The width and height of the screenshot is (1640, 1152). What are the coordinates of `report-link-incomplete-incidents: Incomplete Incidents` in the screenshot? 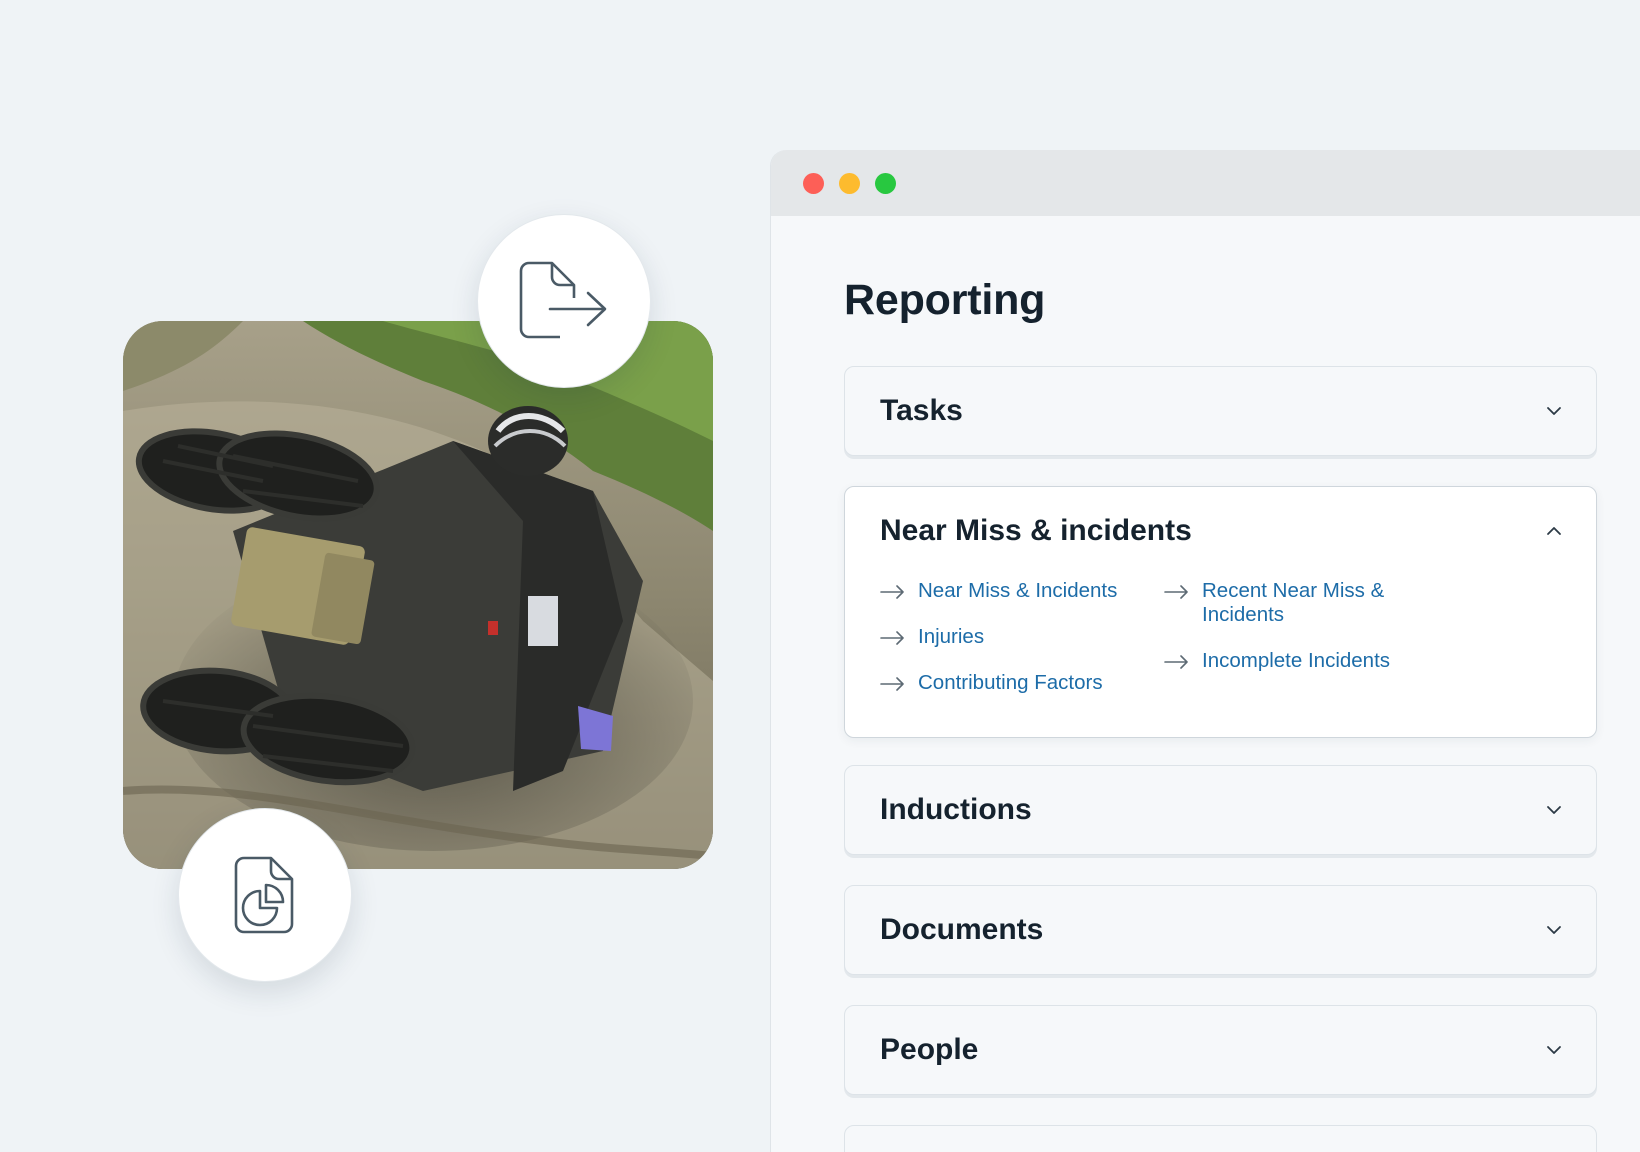 It's located at (1314, 661).